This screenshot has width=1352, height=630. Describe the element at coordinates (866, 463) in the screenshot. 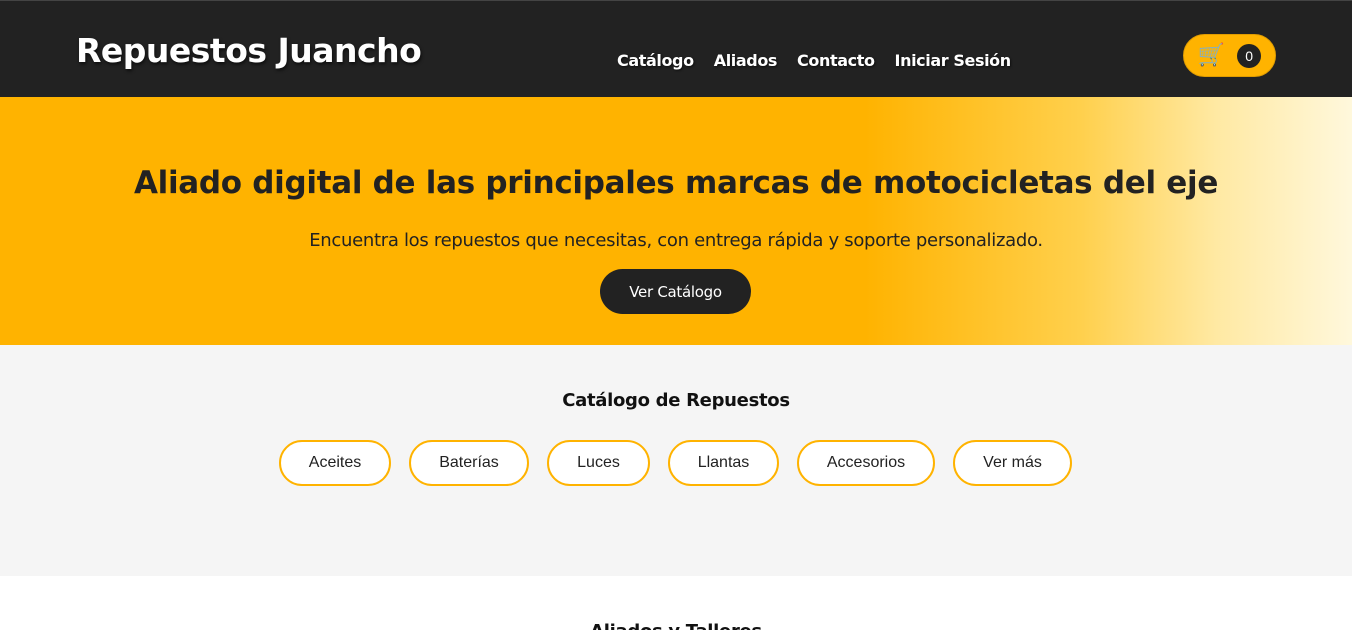

I see `category-button-accesorios: Accesorios` at that location.